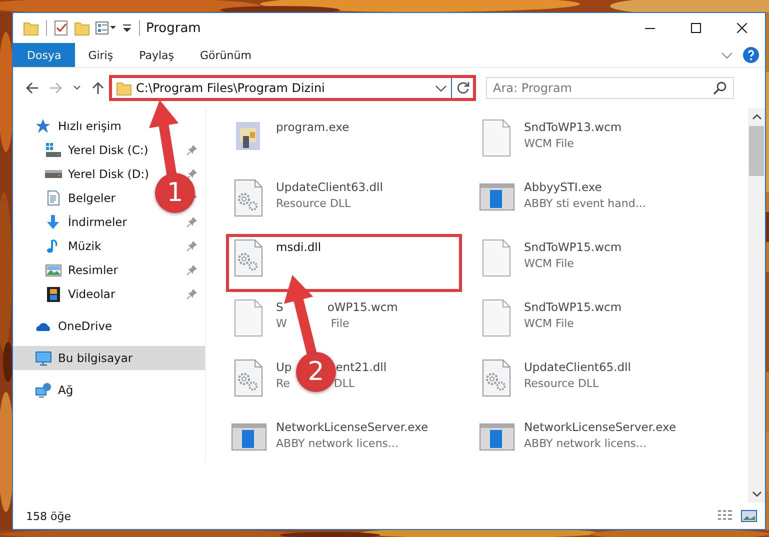  Describe the element at coordinates (283, 383) in the screenshot. I see `file-type: Re` at that location.